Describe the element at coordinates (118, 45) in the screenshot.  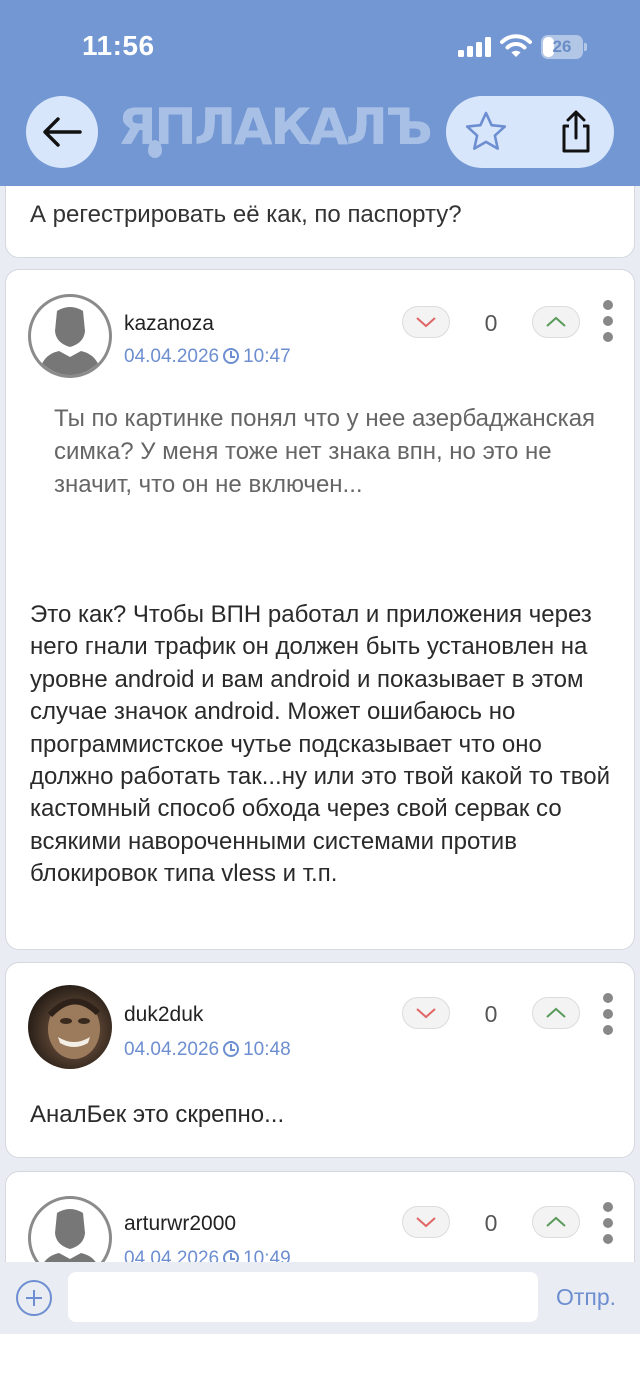
I see `status-time: 11:56` at that location.